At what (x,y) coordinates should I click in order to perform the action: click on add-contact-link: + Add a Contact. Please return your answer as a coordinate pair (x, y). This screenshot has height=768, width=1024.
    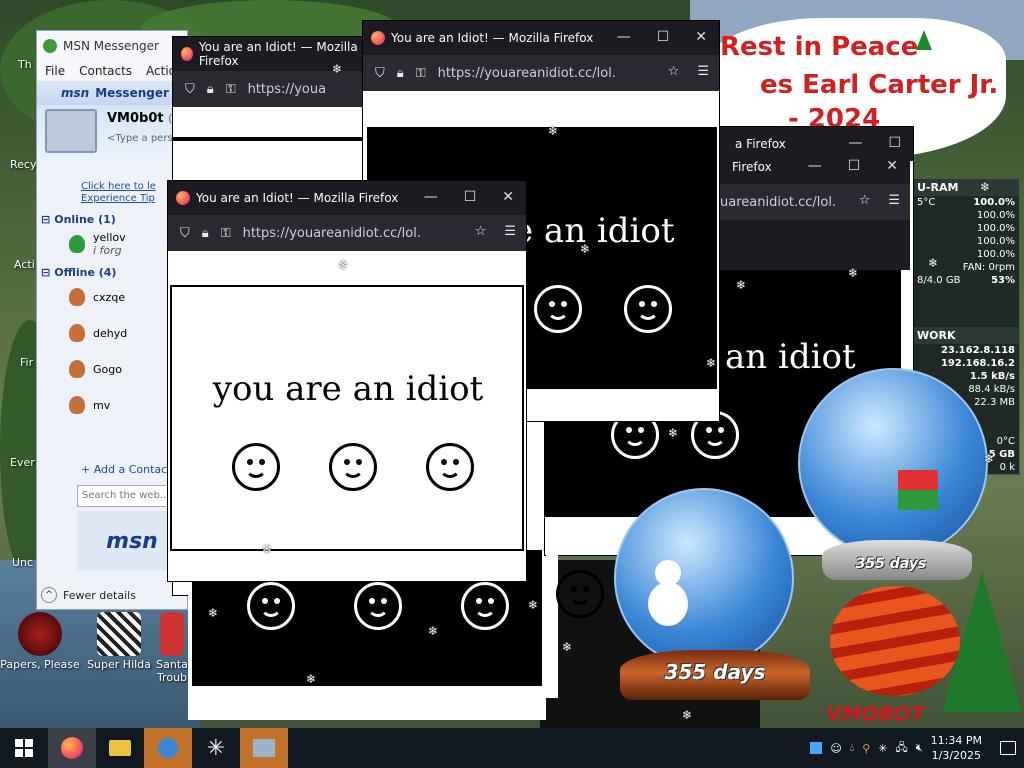
    Looking at the image, I should click on (126, 469).